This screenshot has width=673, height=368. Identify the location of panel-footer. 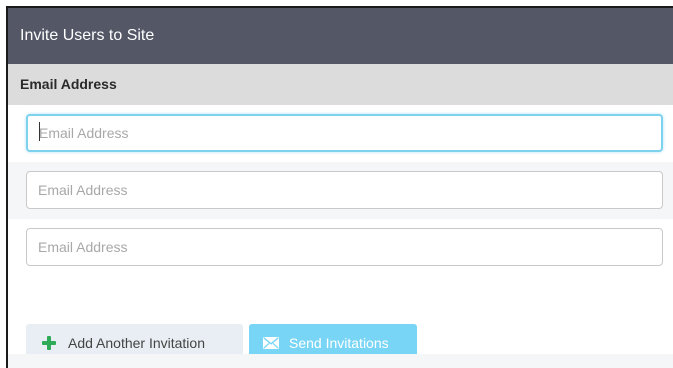
(340, 361).